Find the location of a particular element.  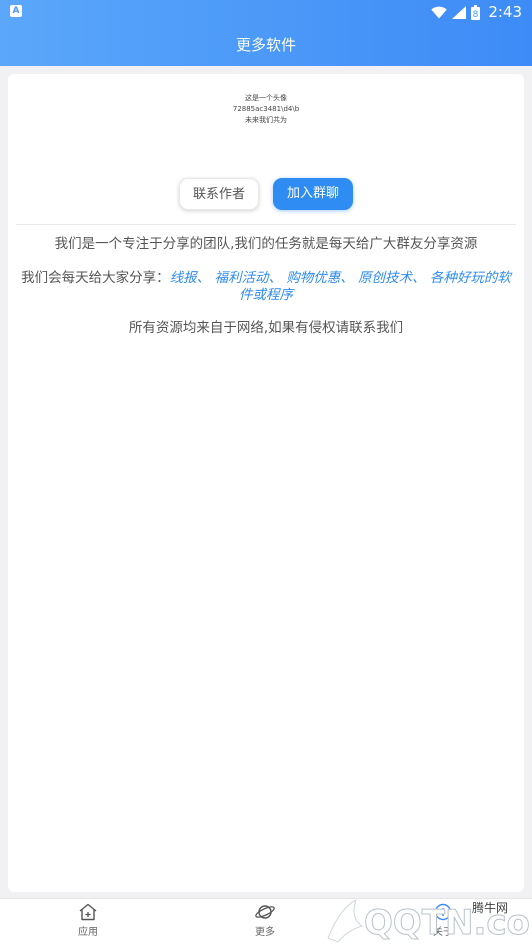

info-line: 72885ac3481\d4\b is located at coordinates (266, 109).